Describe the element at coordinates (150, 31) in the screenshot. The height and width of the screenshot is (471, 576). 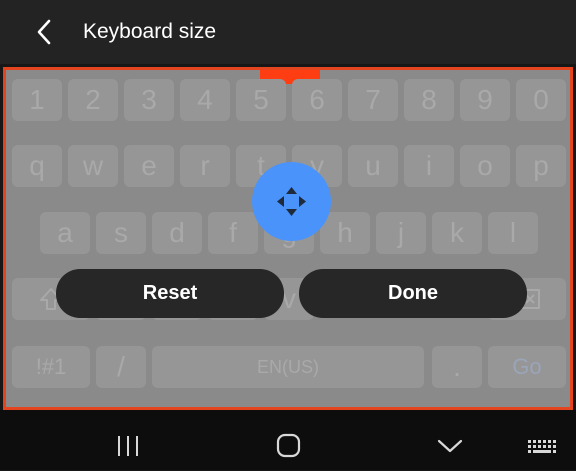
I see `page-title: Keyboard size` at that location.